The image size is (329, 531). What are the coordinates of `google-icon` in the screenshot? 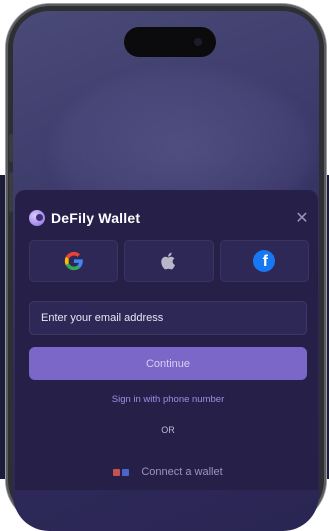 It's located at (73, 261).